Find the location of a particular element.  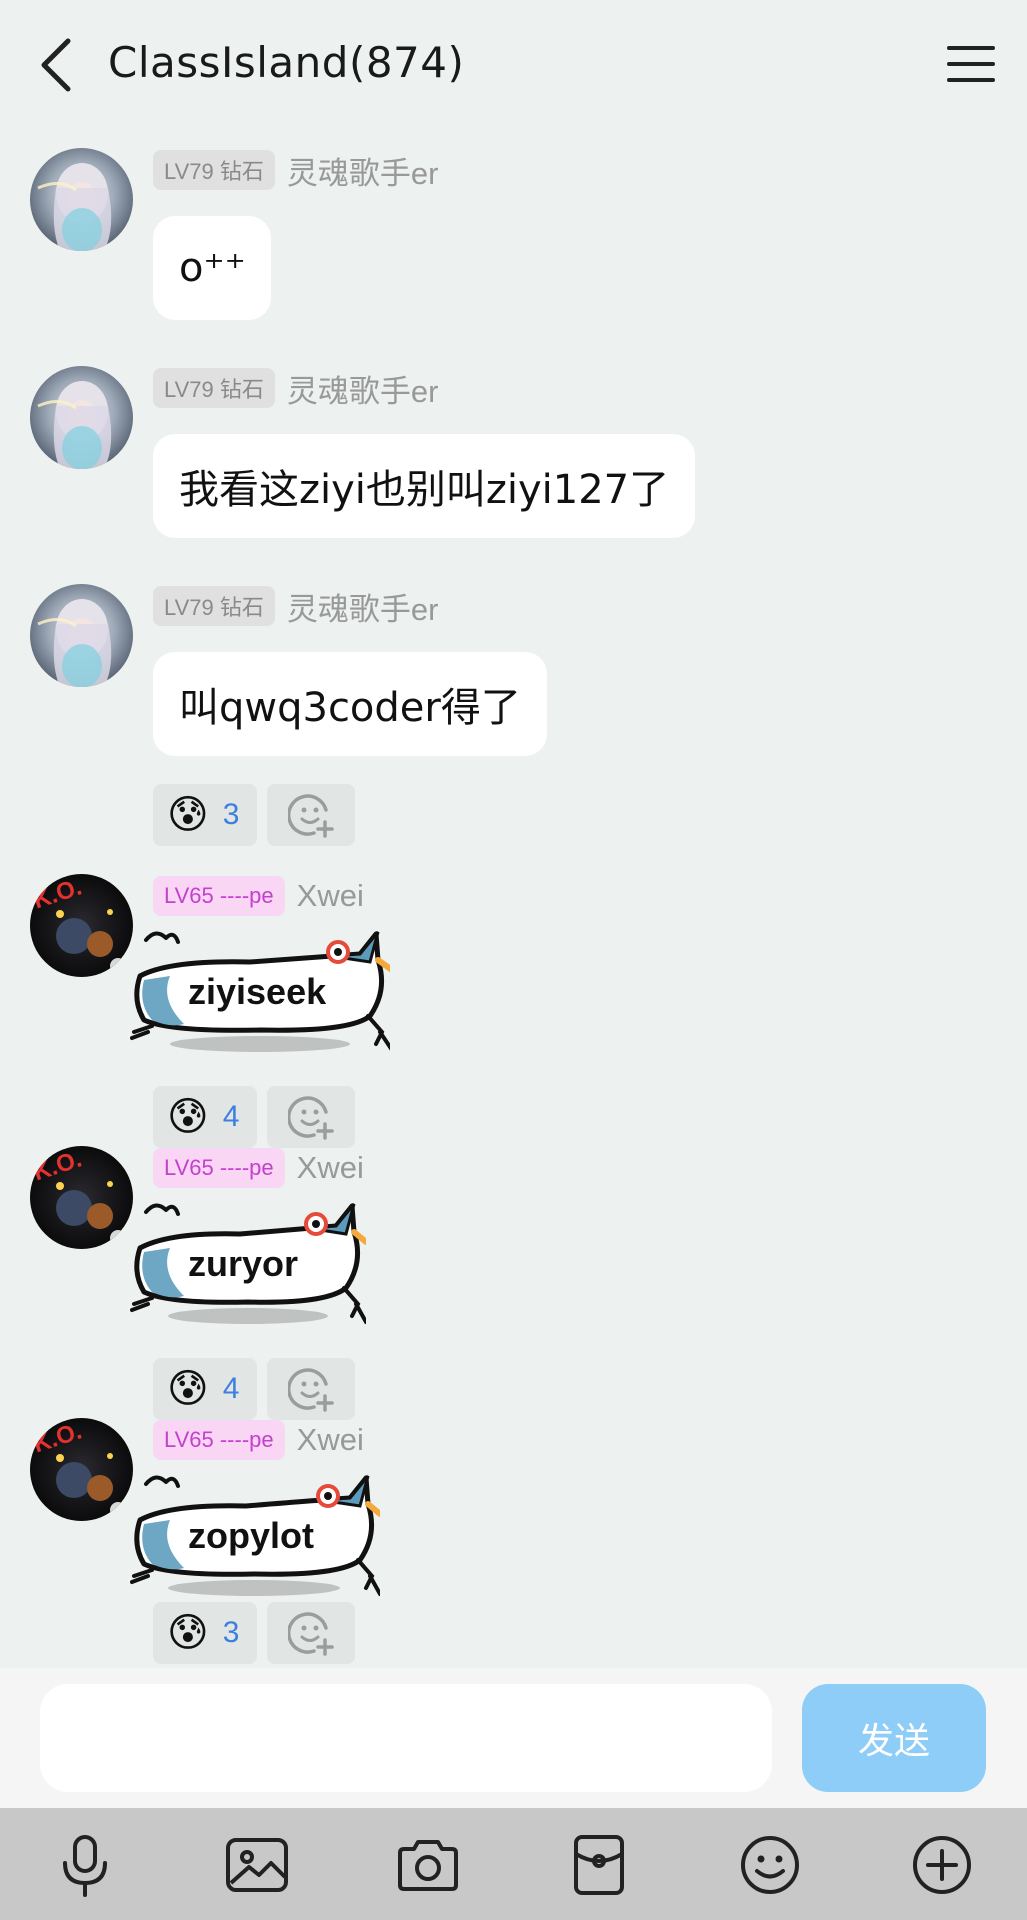

menu-button is located at coordinates (971, 64).